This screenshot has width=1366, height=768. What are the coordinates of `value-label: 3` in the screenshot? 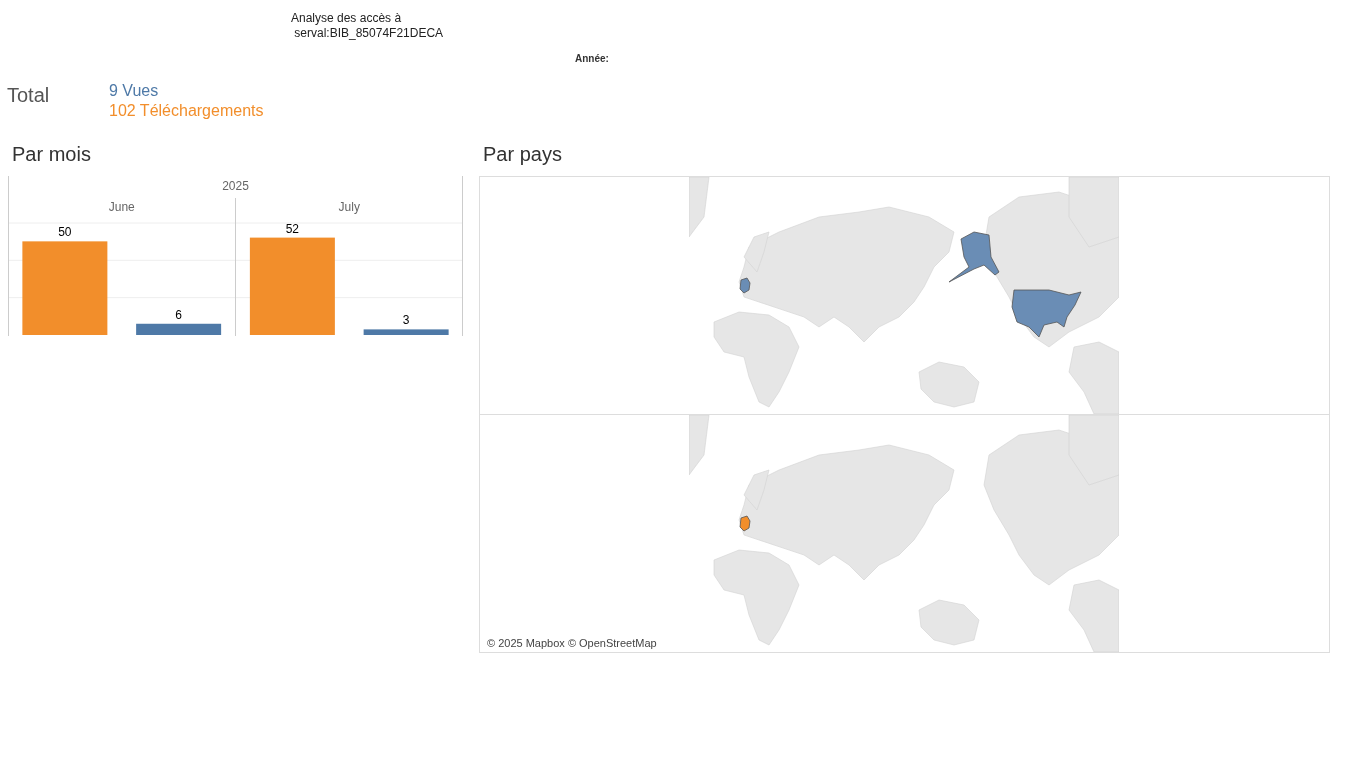 It's located at (406, 320).